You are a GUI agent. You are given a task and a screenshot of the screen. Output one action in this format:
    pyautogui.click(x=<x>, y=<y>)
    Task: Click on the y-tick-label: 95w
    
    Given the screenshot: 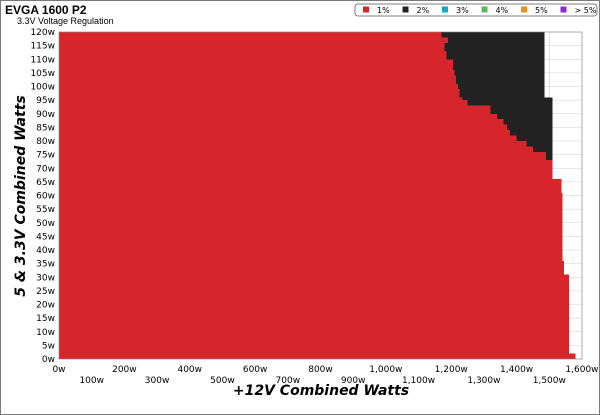 What is the action you would take?
    pyautogui.click(x=45, y=101)
    